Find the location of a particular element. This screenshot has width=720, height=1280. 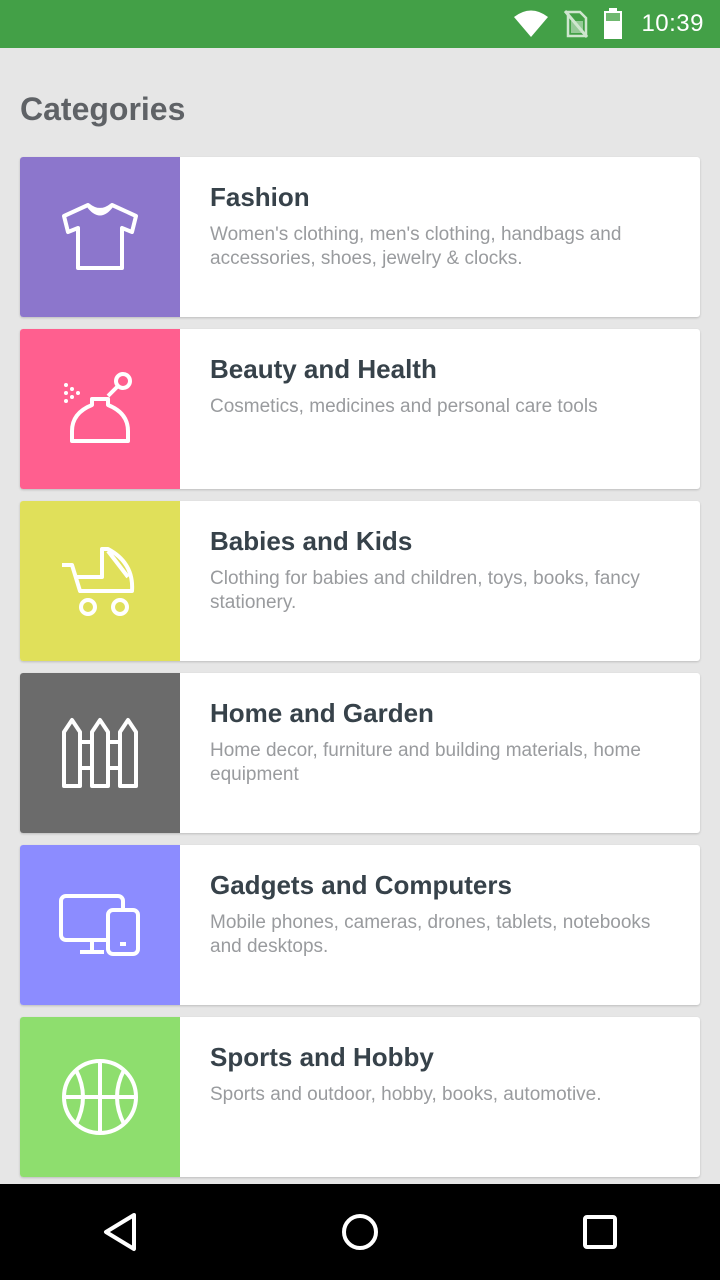

perfume-icon is located at coordinates (98, 407).